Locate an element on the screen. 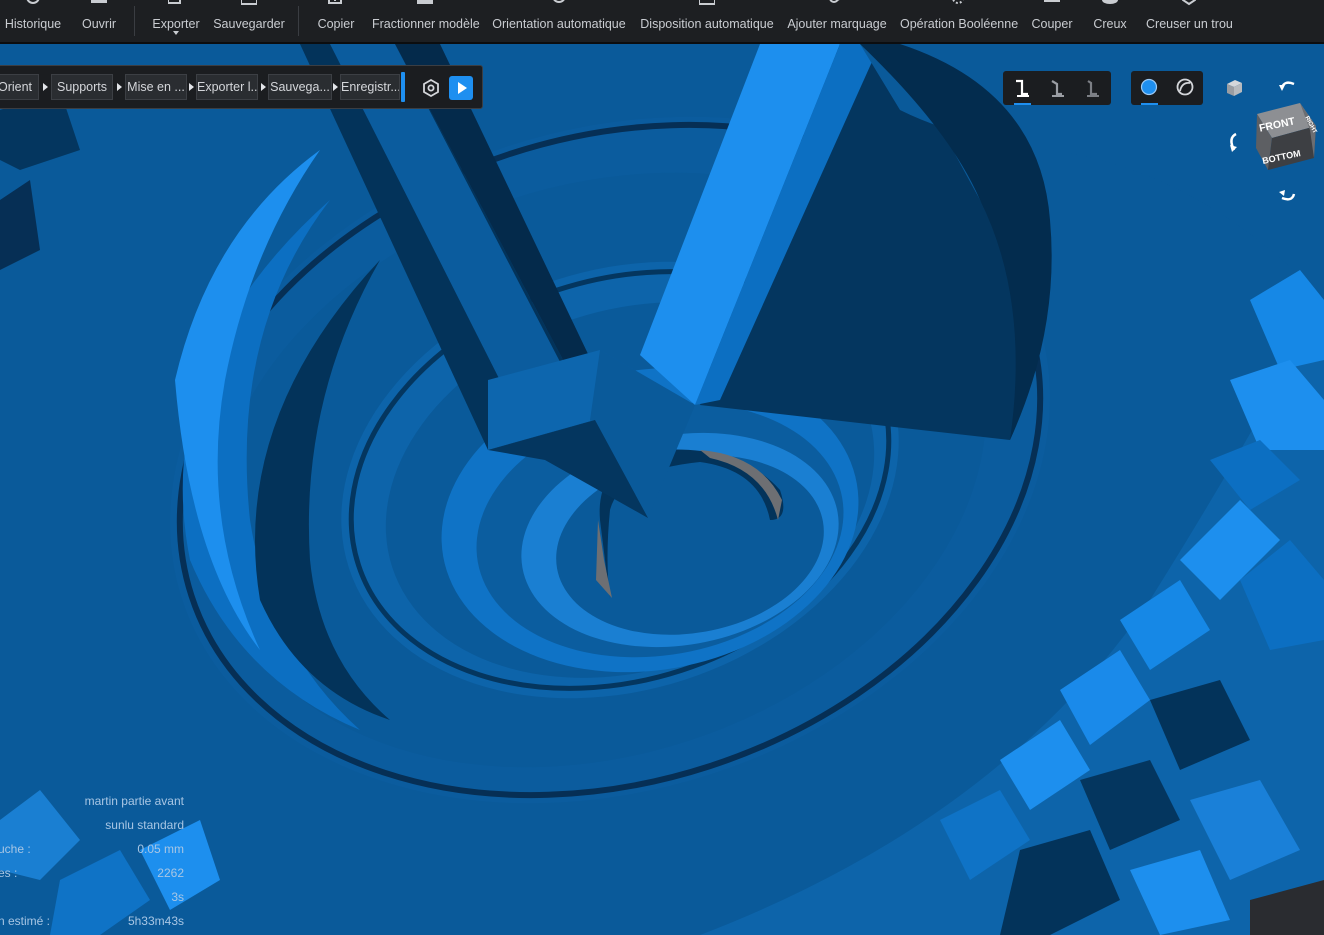 This screenshot has height=935, width=1324. step-orient: Orient is located at coordinates (19, 87).